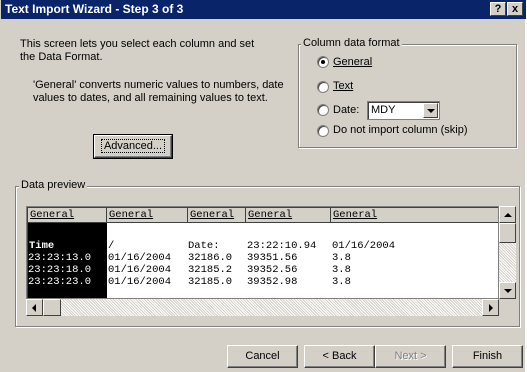  Describe the element at coordinates (410, 356) in the screenshot. I see `next-button: Next >` at that location.